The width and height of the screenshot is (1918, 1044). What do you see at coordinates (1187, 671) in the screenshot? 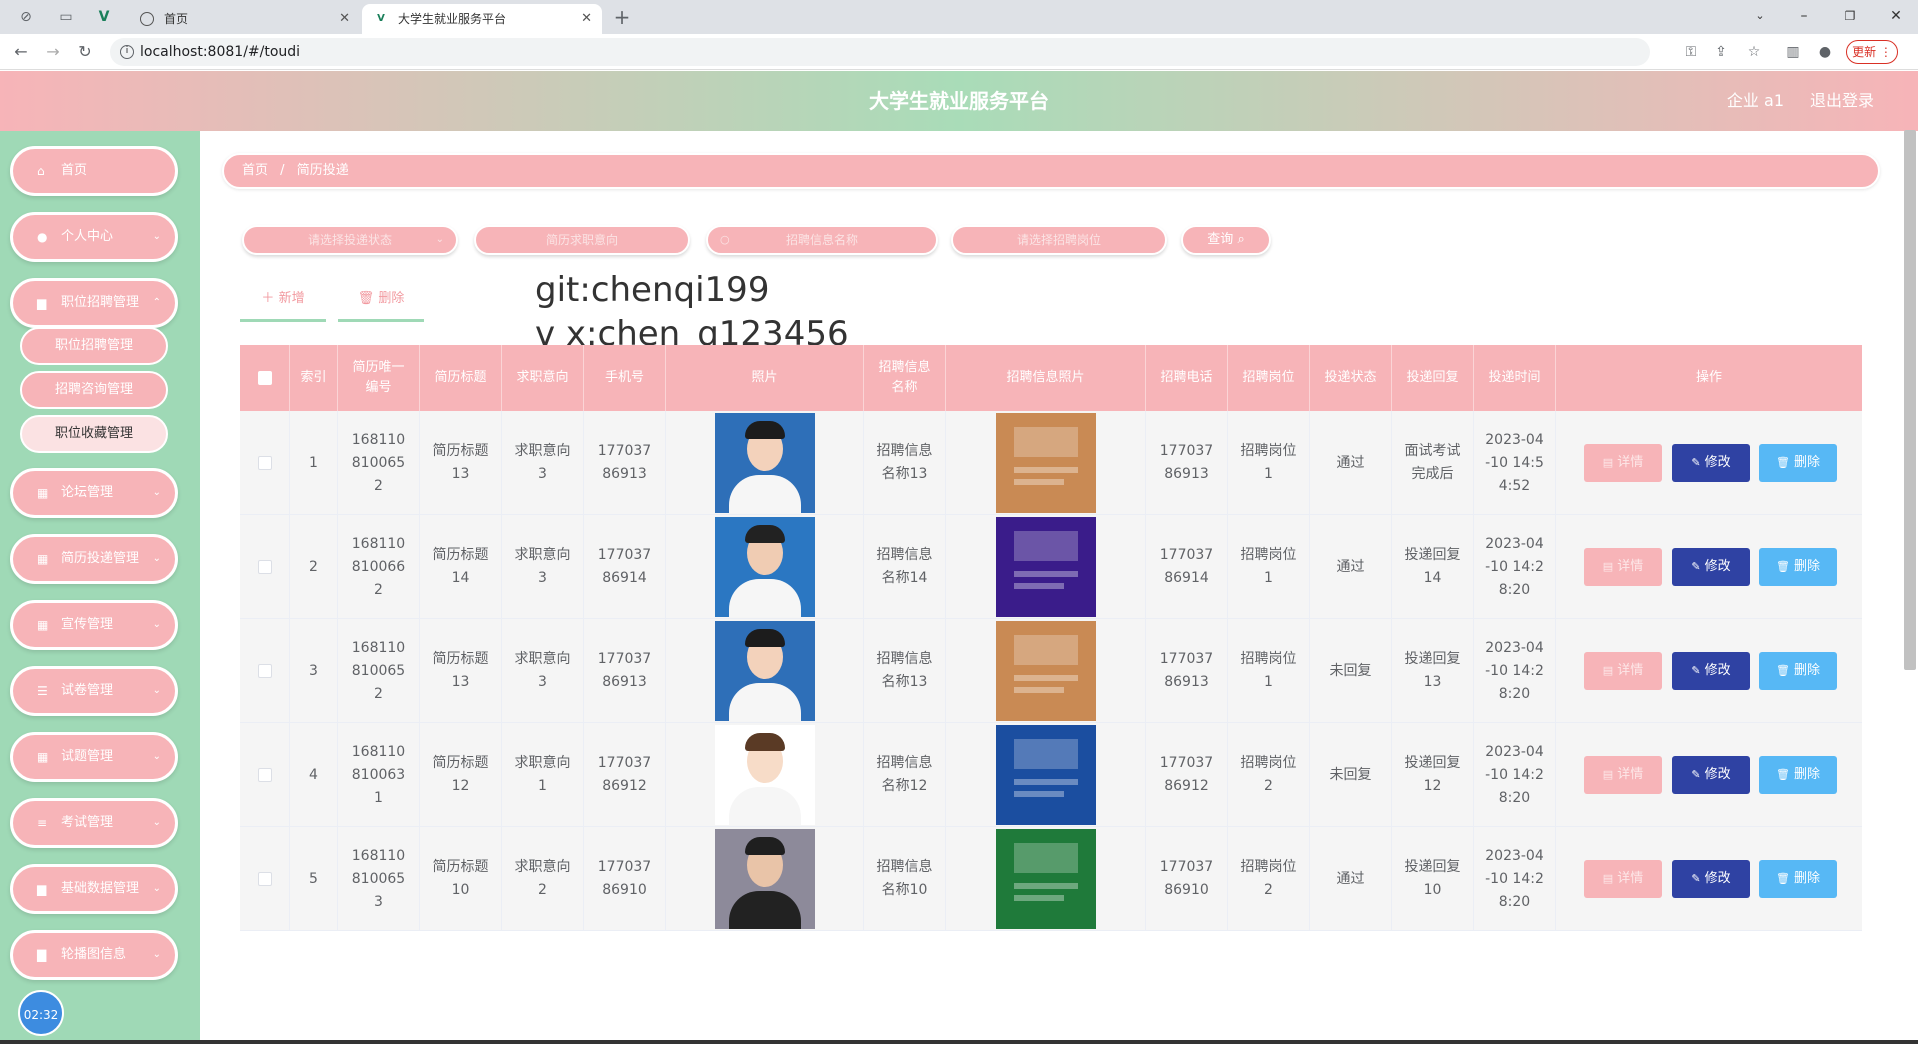
I see `cell-tel: 17703786913` at bounding box center [1187, 671].